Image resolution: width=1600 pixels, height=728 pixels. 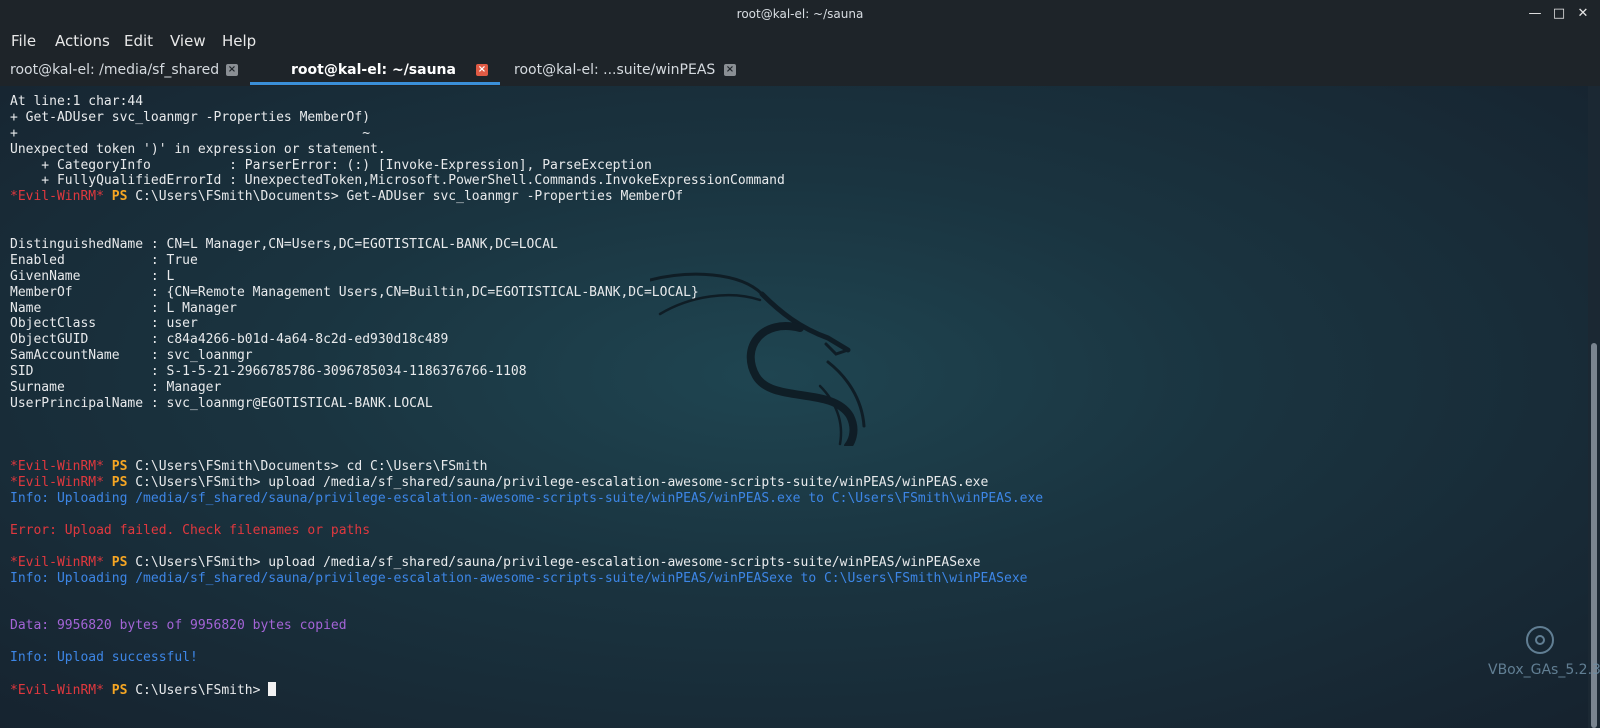 I want to click on tab-media-sf-shared: root@kal-el: /media/sf_shared ×, so click(x=124, y=71).